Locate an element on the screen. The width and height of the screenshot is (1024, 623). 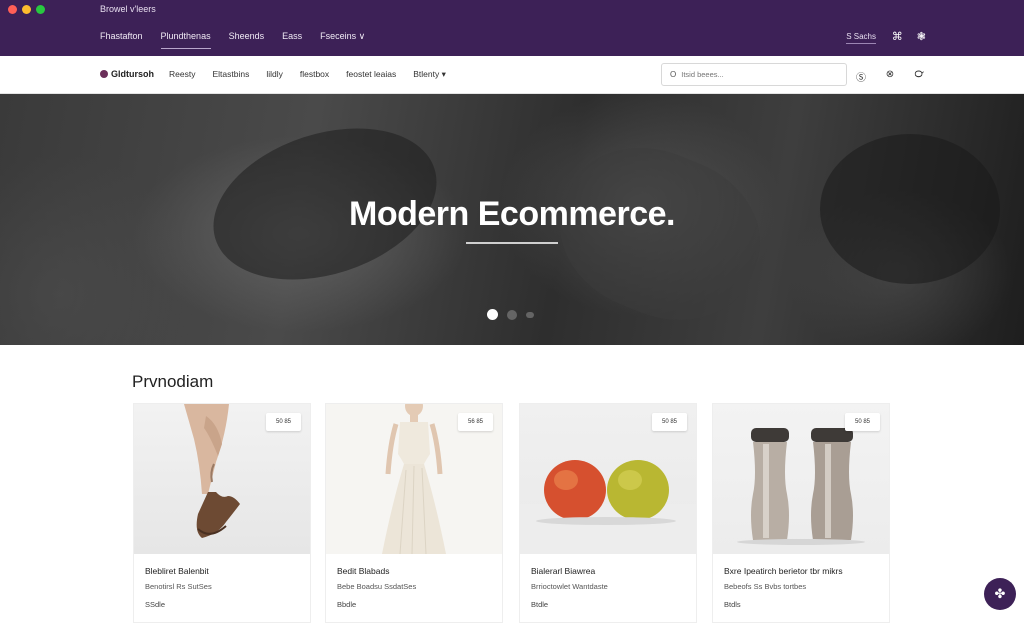
nav-link-3: lildly is located at coordinates (274, 74).